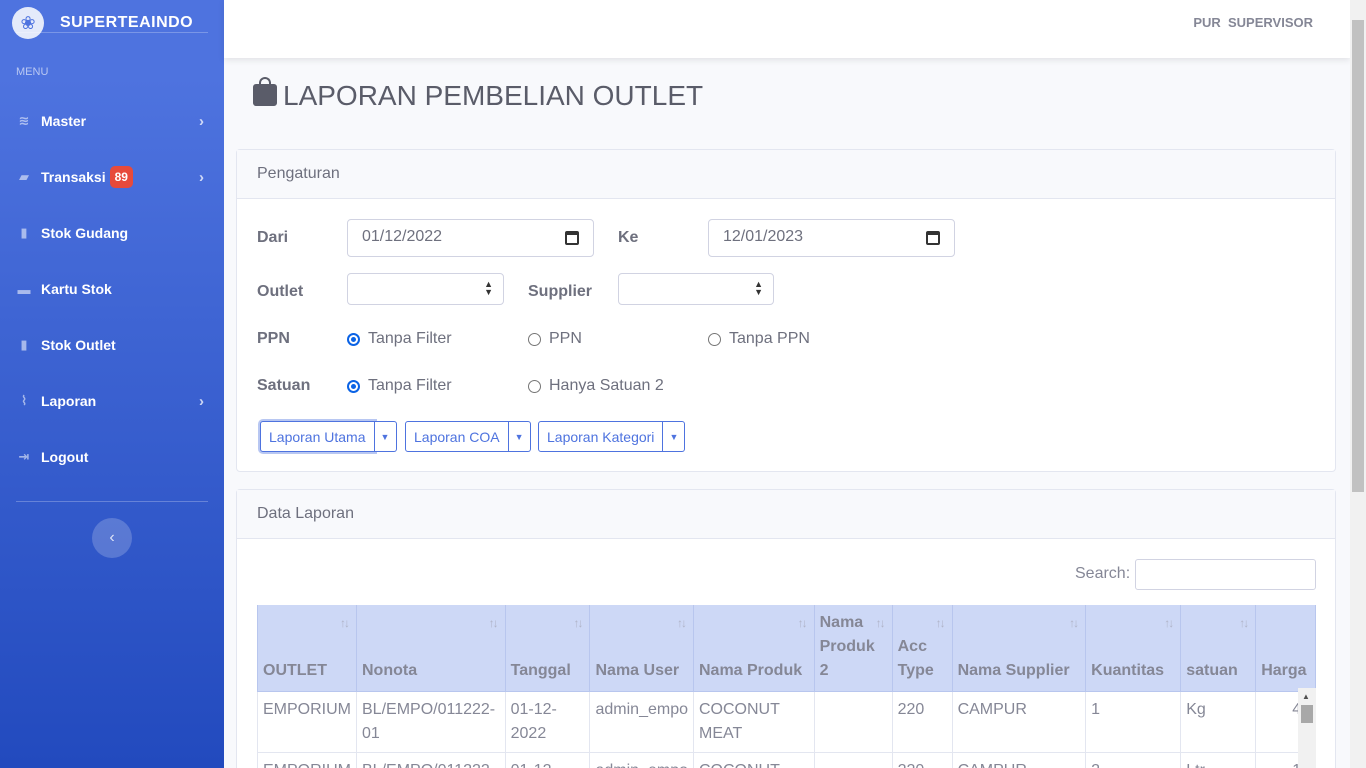  What do you see at coordinates (1133, 648) in the screenshot?
I see `column-header-kuantitas: ↑↓ Kuantitas` at bounding box center [1133, 648].